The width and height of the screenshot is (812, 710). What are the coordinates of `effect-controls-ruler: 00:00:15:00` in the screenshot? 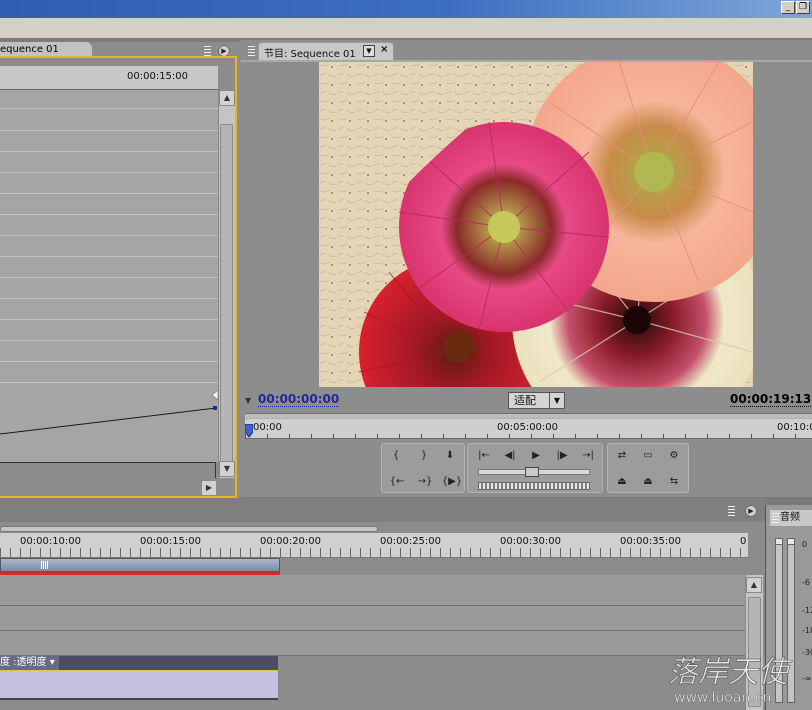 It's located at (109, 78).